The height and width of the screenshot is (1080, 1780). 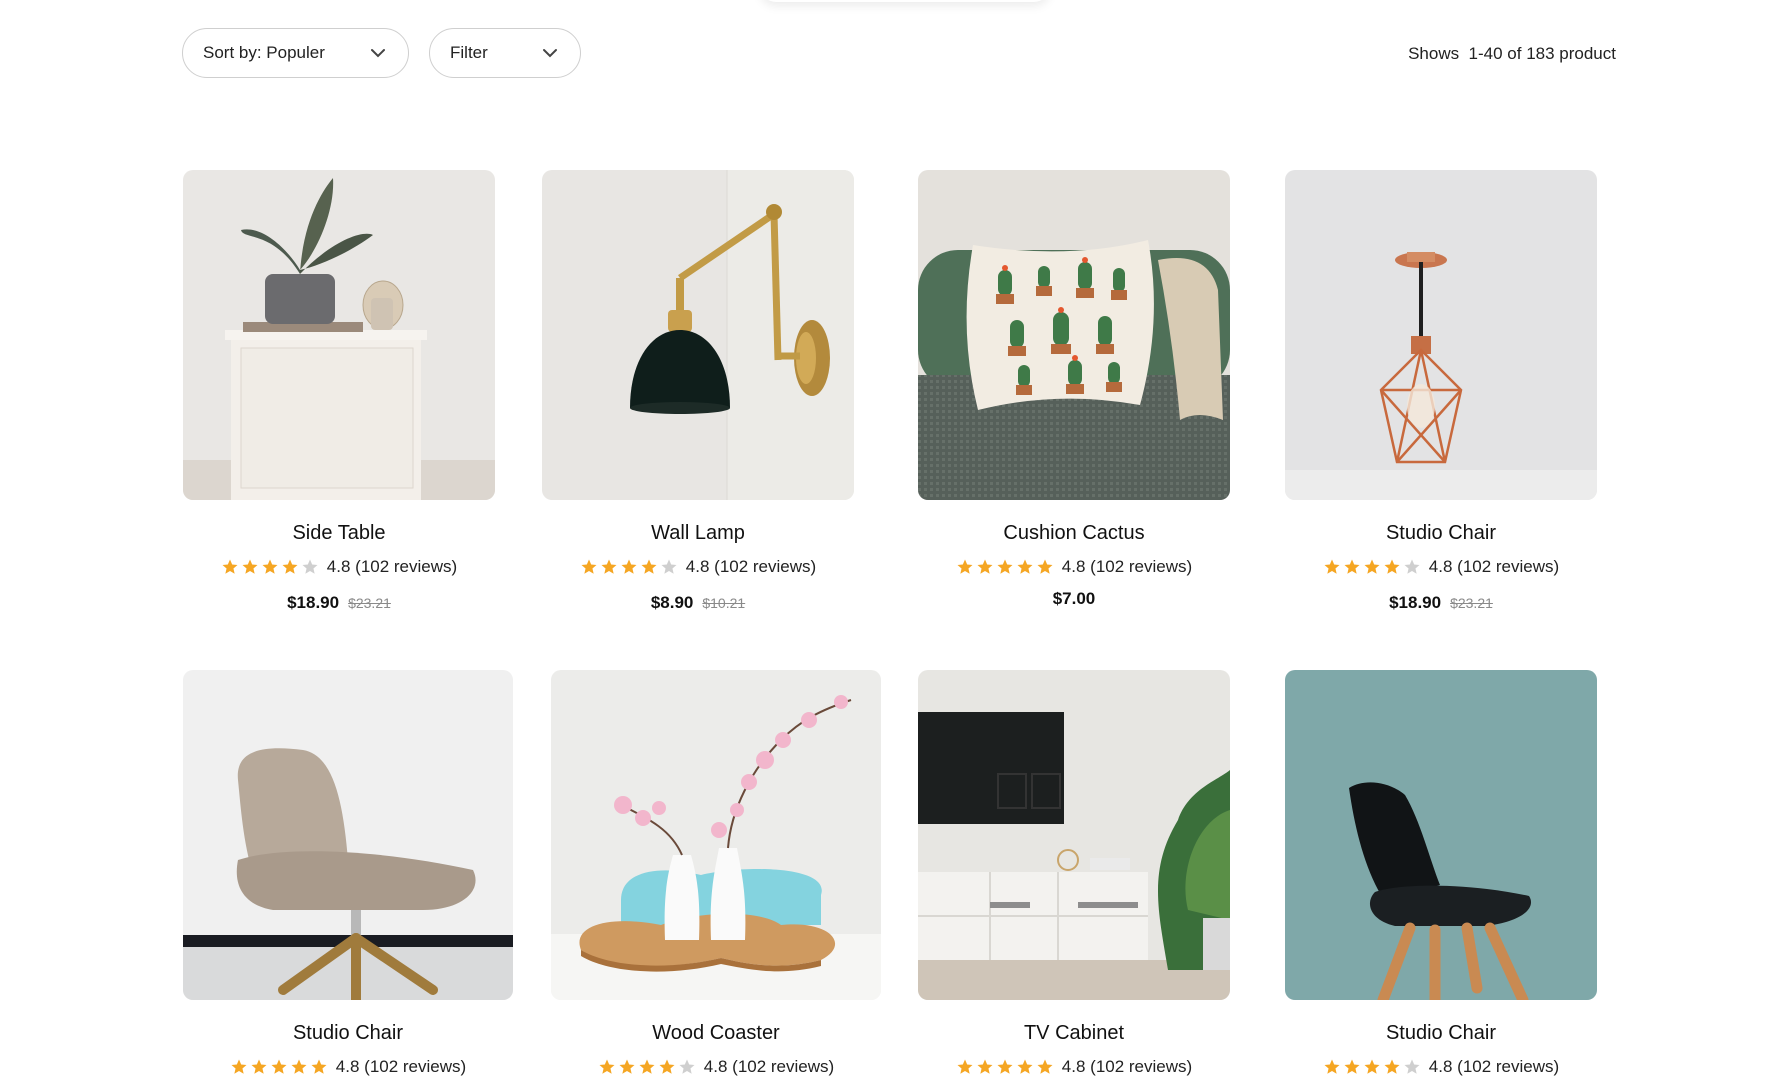 I want to click on product-image-pendant-lamp, so click(x=1441, y=335).